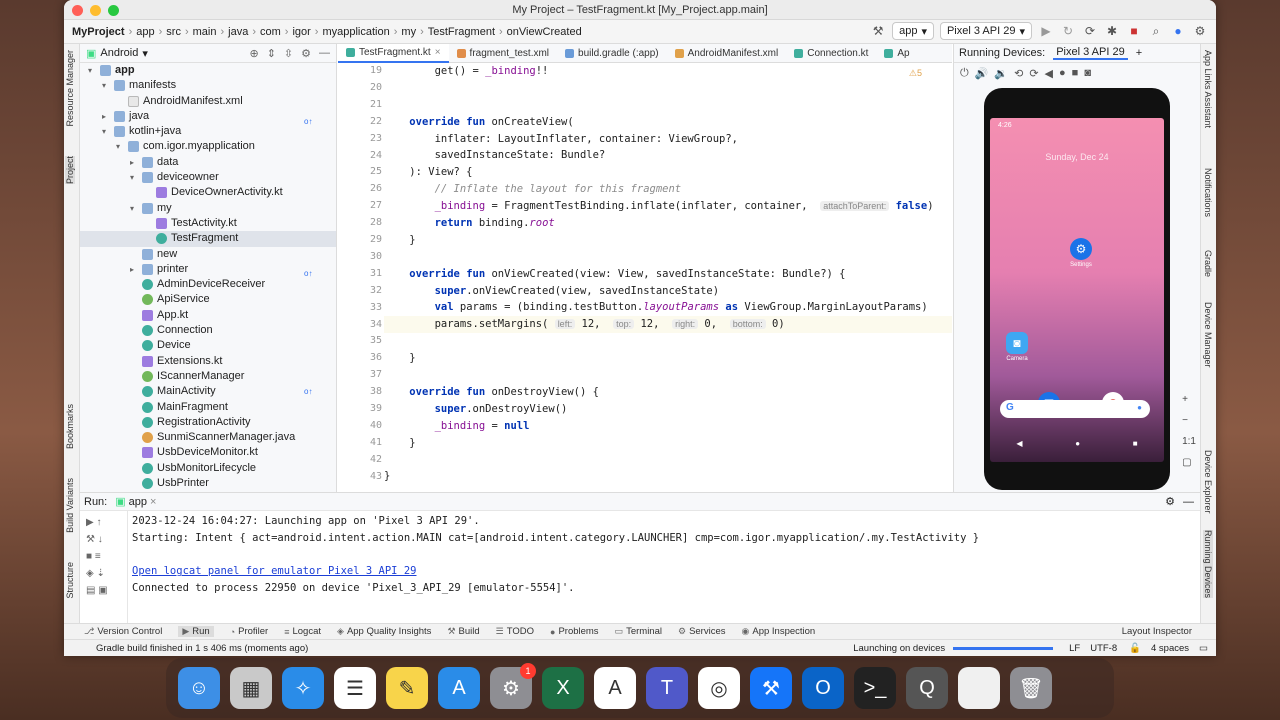 The height and width of the screenshot is (720, 1280). What do you see at coordinates (563, 688) in the screenshot?
I see `excel-dock-icon: X` at bounding box center [563, 688].